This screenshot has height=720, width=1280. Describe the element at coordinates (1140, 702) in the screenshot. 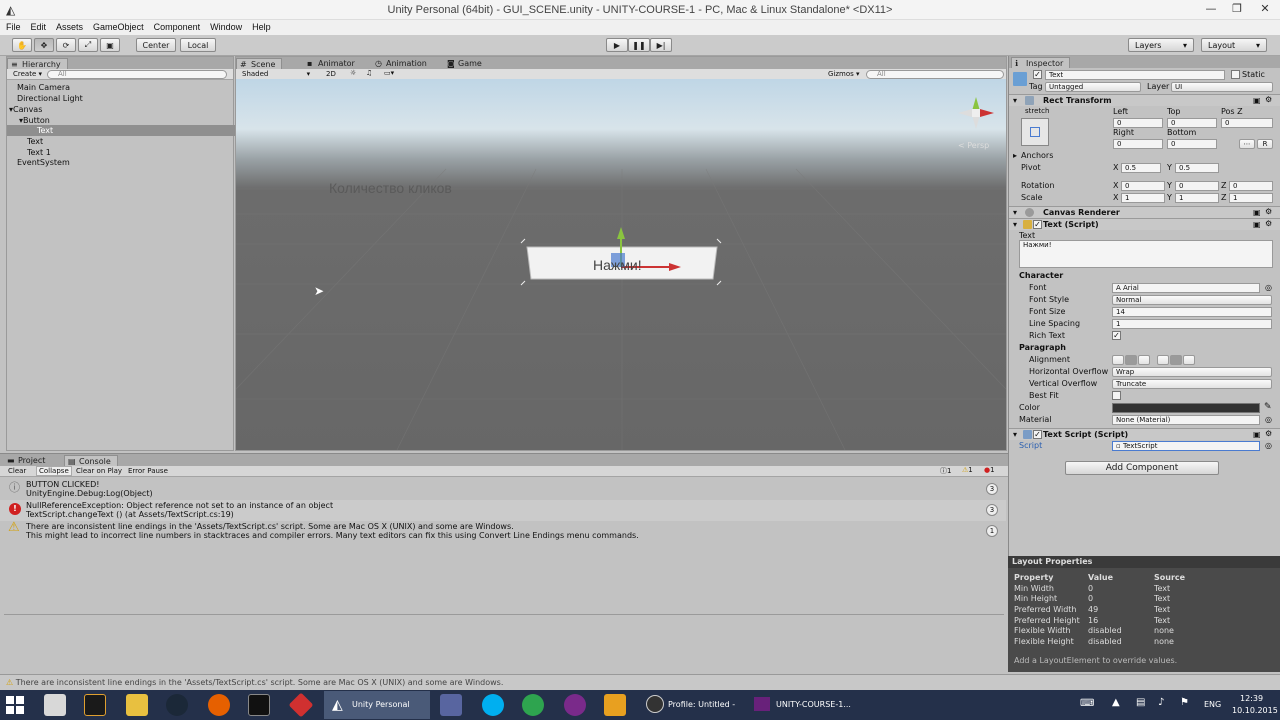

I see `network-icon: ▤` at that location.